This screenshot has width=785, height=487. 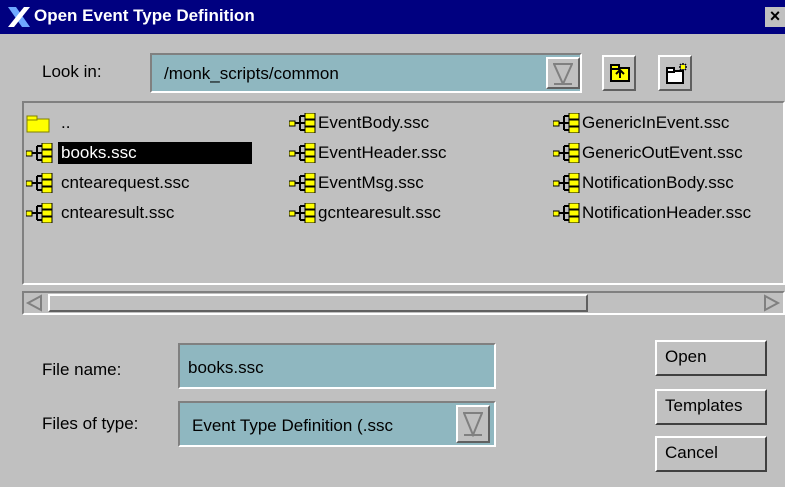 I want to click on file-item: EventHeader.ssc, so click(x=417, y=153).